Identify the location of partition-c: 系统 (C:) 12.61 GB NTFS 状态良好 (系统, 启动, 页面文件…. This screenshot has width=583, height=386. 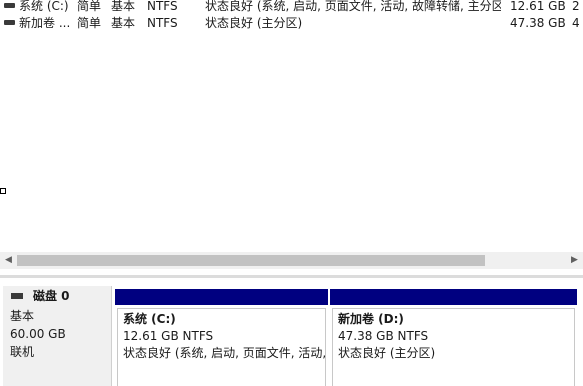
(221, 337).